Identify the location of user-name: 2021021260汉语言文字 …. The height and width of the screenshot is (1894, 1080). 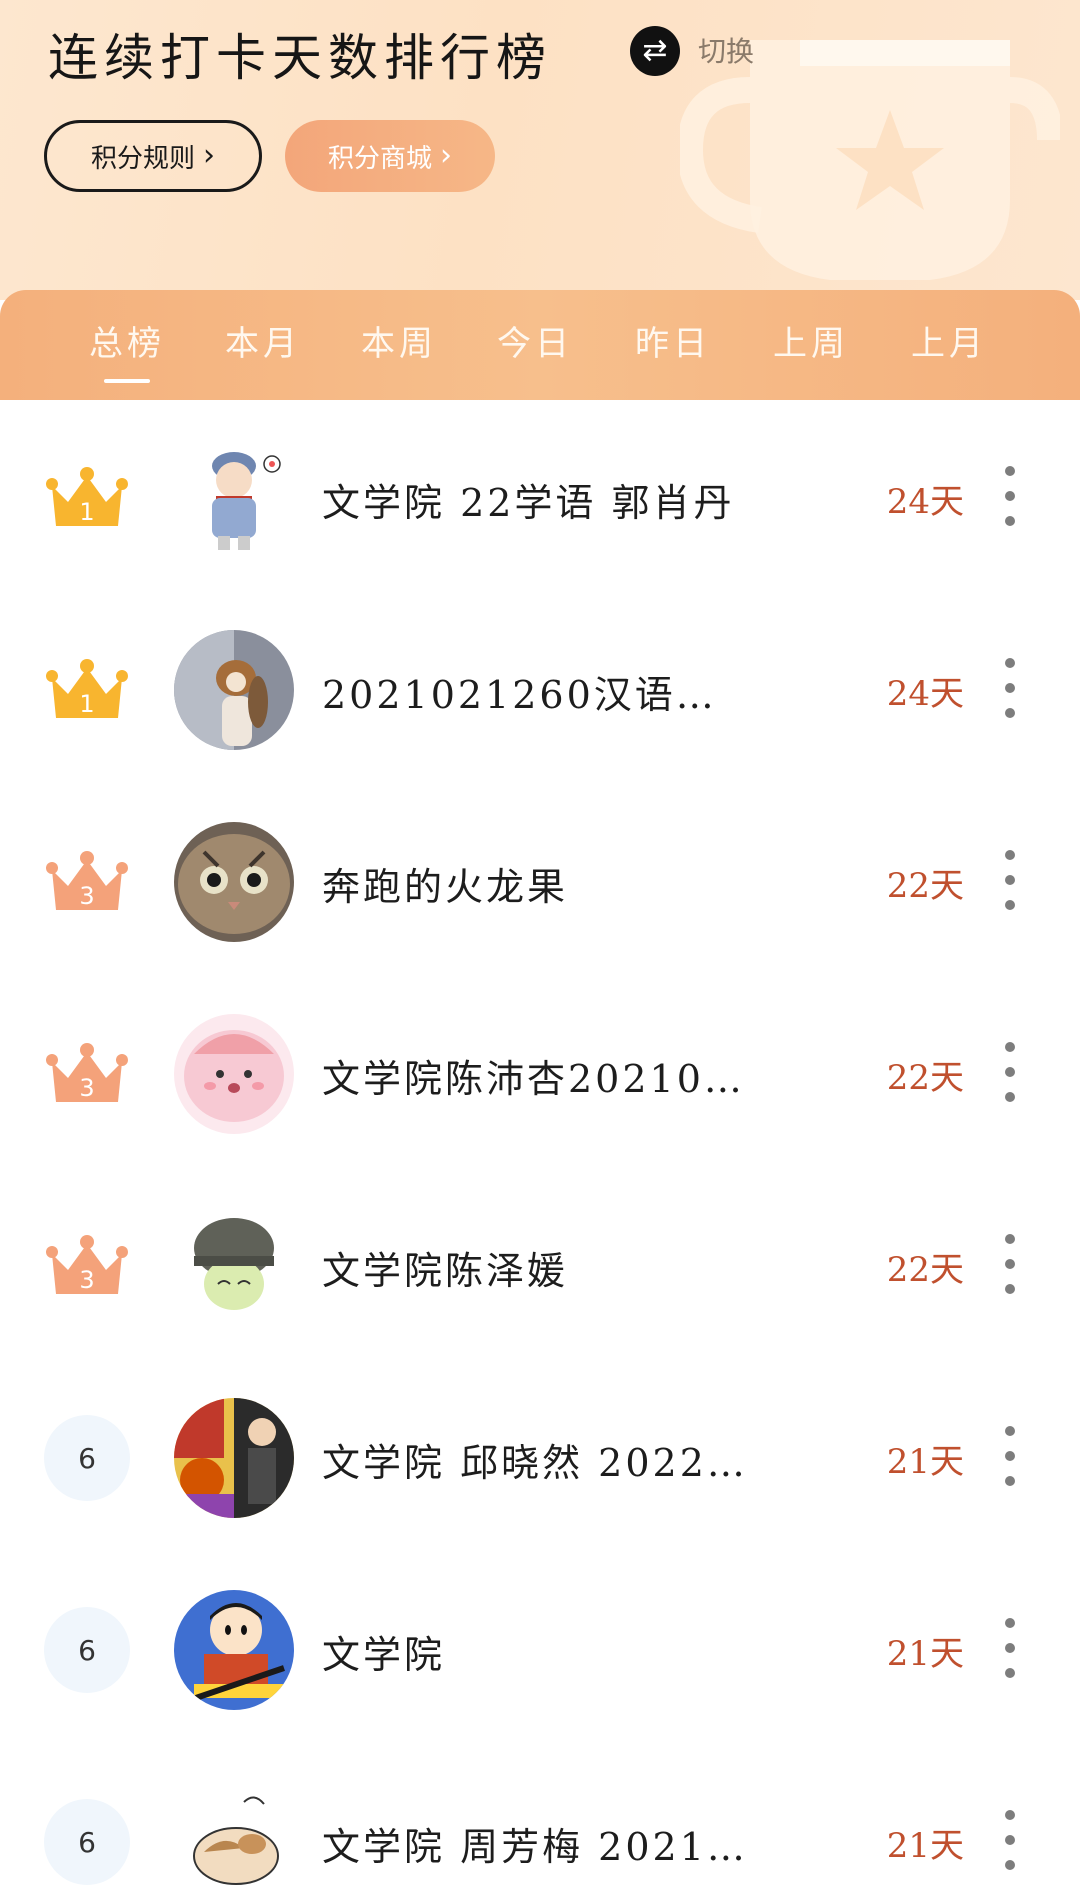
(537, 695).